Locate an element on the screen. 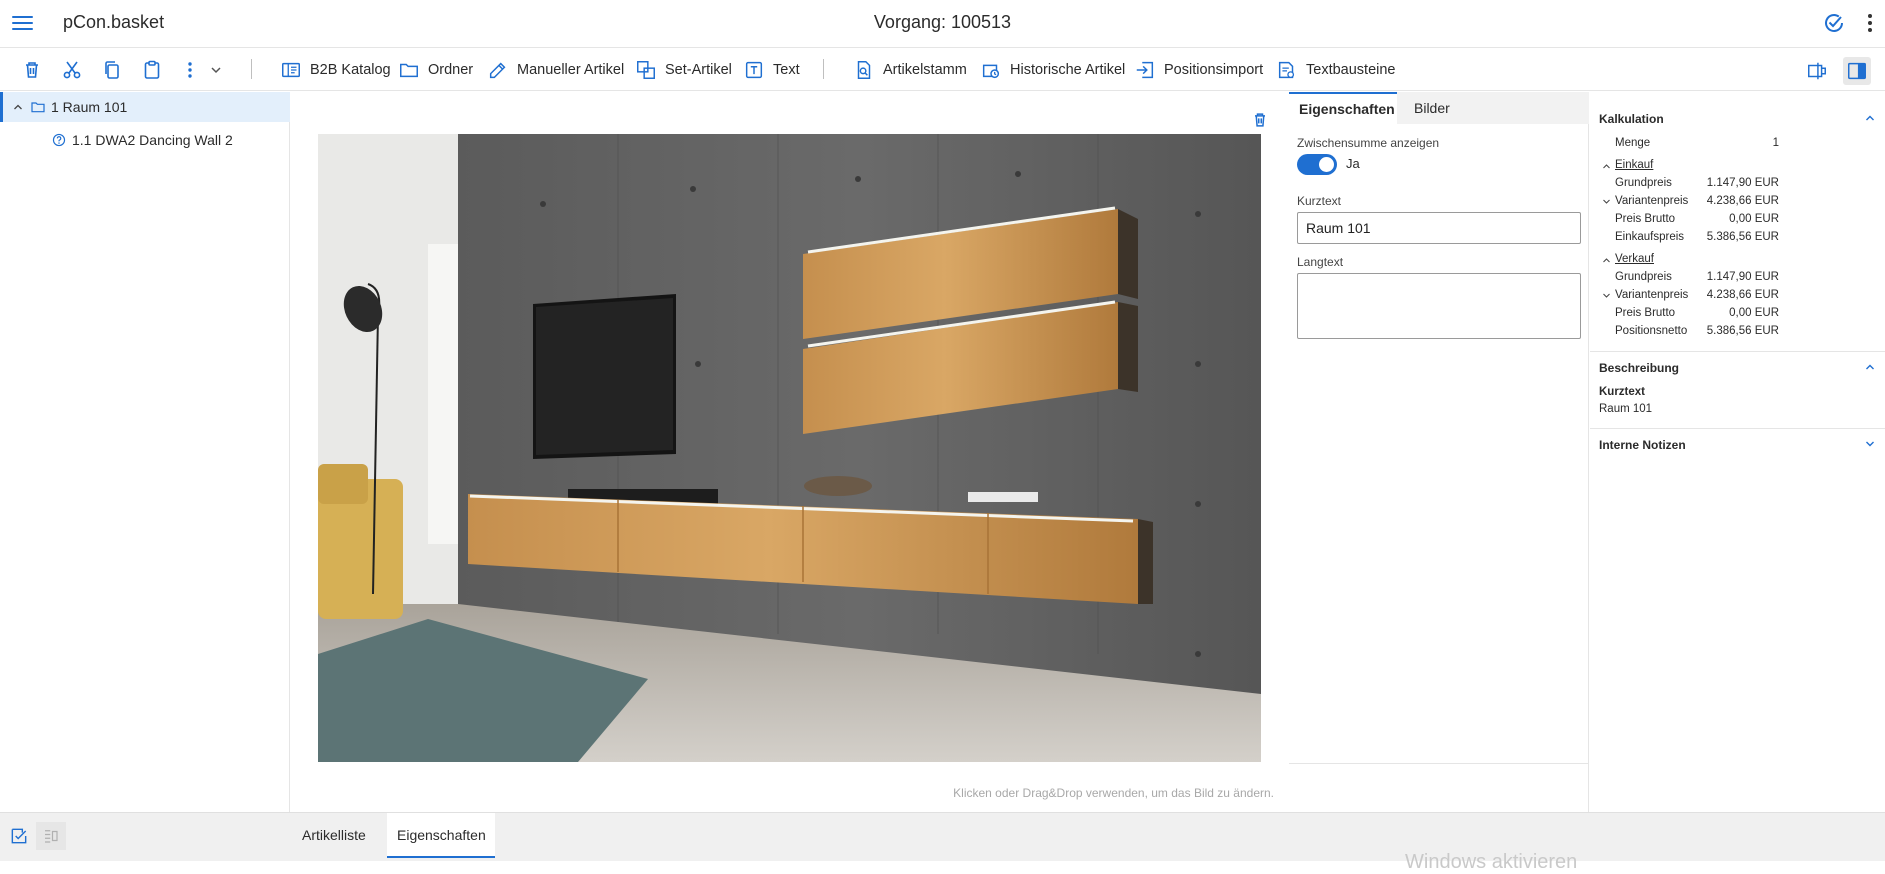 This screenshot has width=1885, height=874. cut-icon is located at coordinates (72, 70).